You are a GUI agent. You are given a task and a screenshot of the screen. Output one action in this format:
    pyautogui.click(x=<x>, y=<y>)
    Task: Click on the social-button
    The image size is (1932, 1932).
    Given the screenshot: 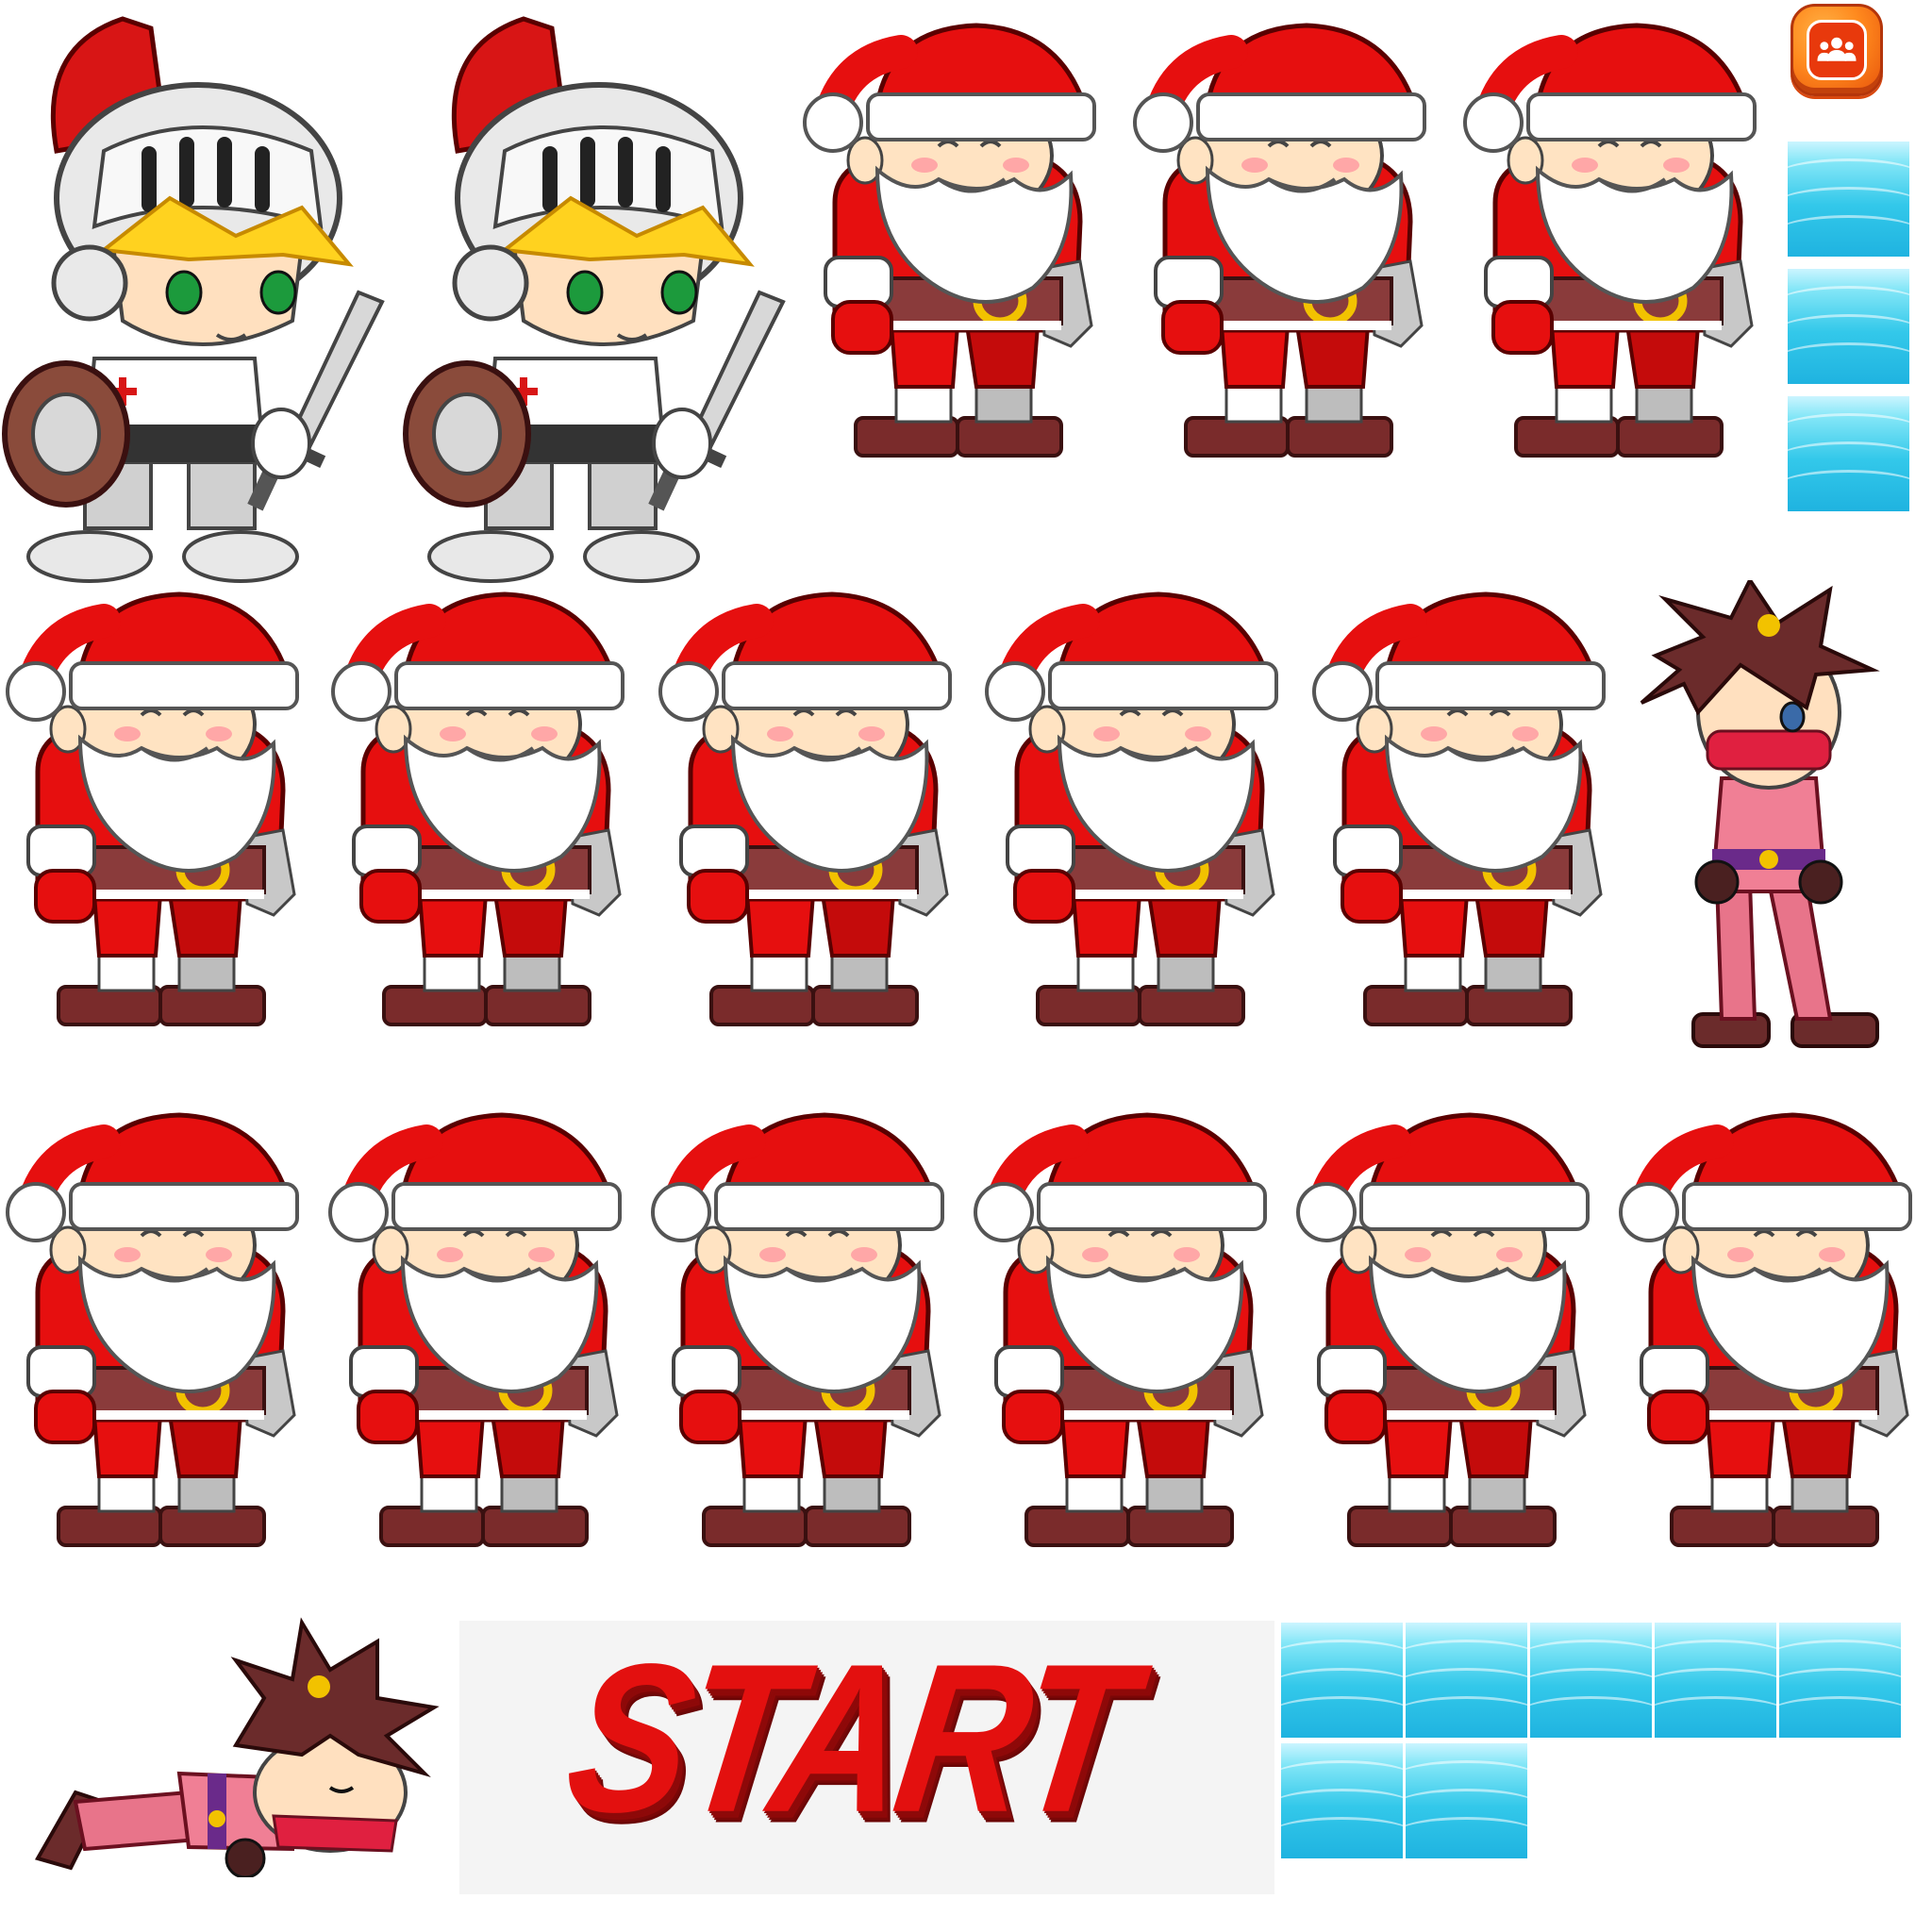 What is the action you would take?
    pyautogui.click(x=1836, y=50)
    